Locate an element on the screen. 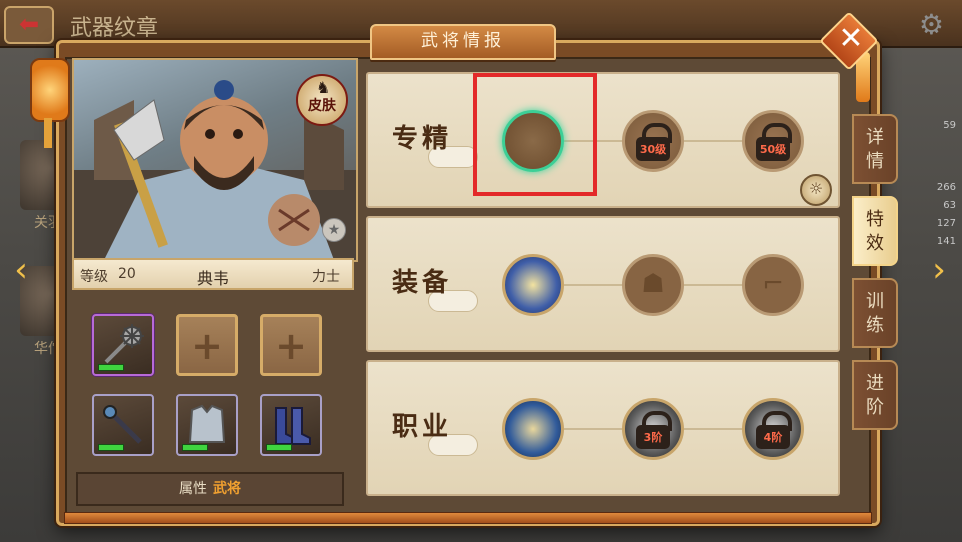  background-stat: 59 is located at coordinates (949, 125).